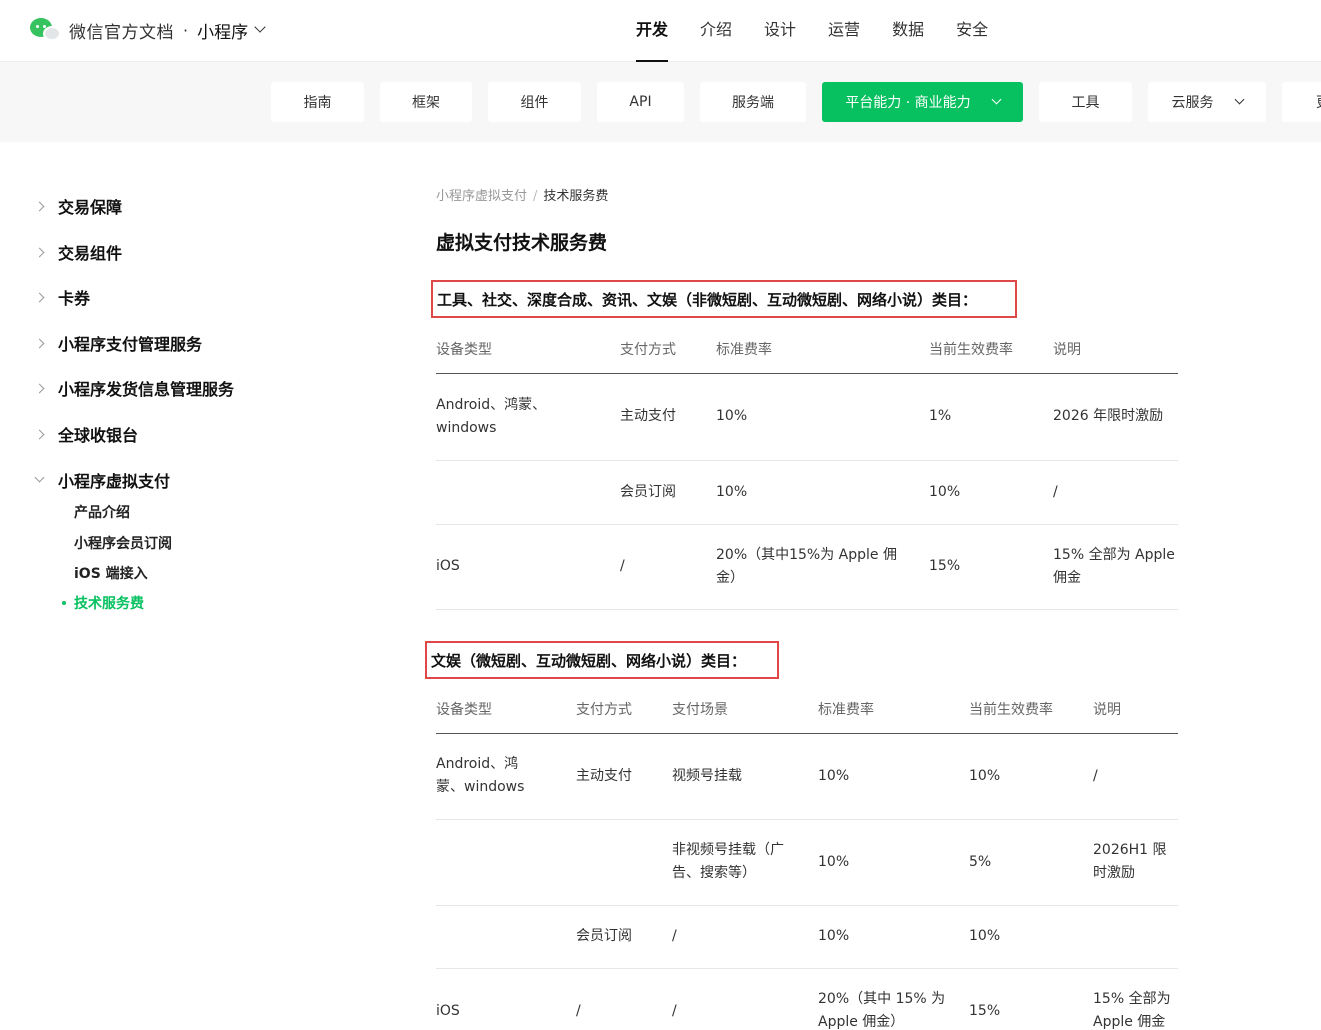 The width and height of the screenshot is (1321, 1030). What do you see at coordinates (807, 937) in the screenshot?
I see `table-row: 会员订阅 / 10% 10%` at bounding box center [807, 937].